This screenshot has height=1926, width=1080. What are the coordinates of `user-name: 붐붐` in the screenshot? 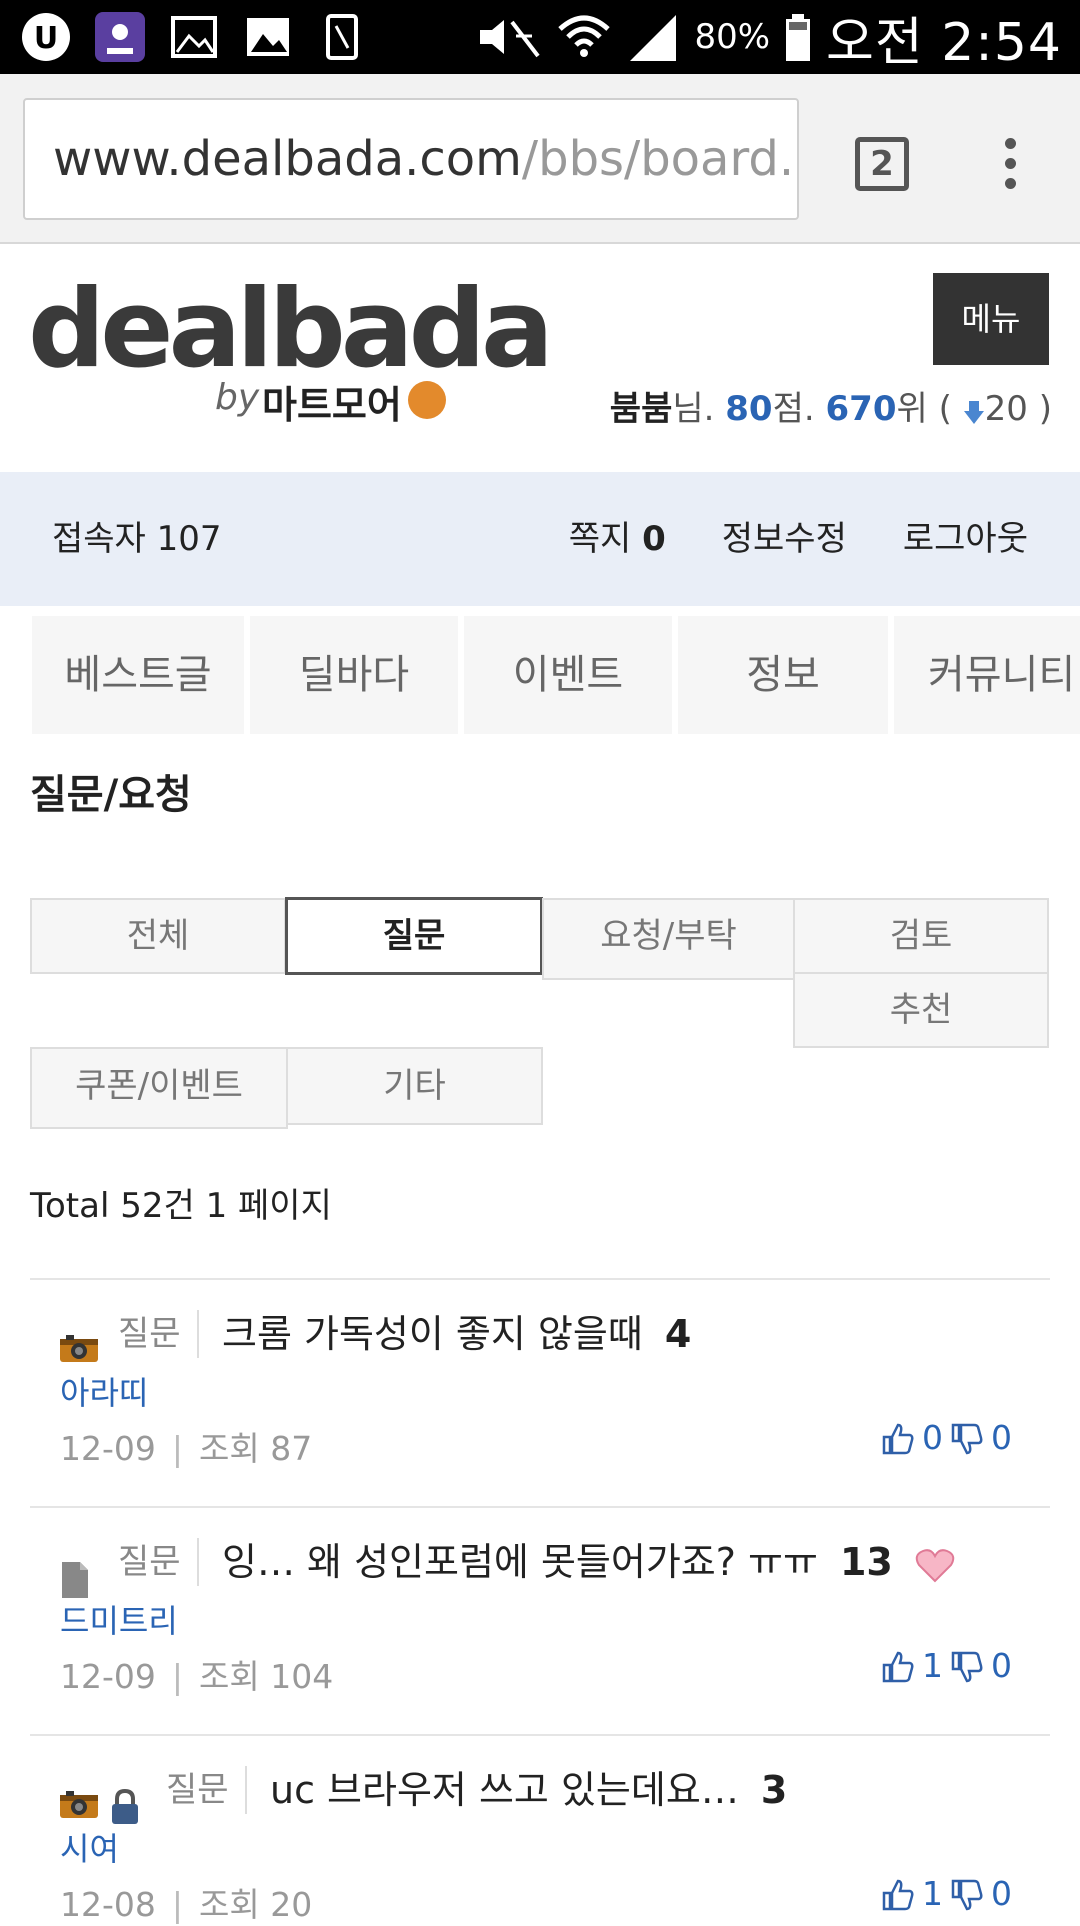 It's located at (641, 409).